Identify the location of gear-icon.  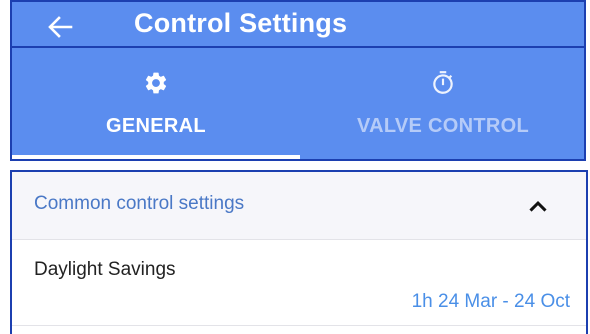
(156, 83).